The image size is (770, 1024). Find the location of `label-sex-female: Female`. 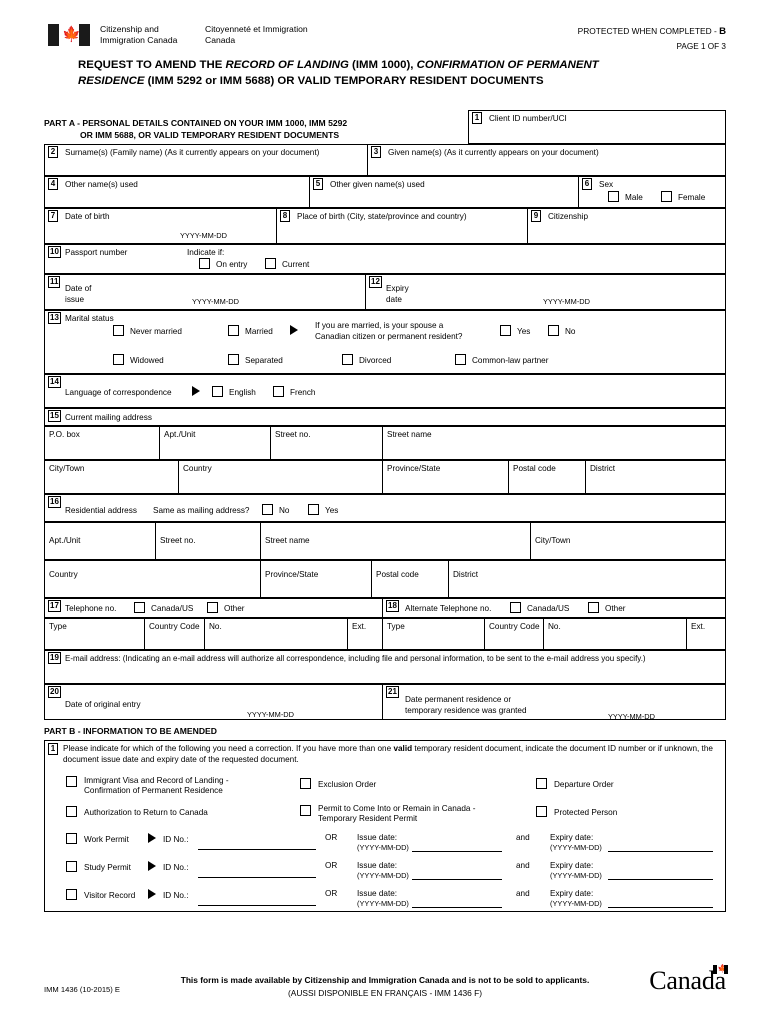

label-sex-female: Female is located at coordinates (692, 197).